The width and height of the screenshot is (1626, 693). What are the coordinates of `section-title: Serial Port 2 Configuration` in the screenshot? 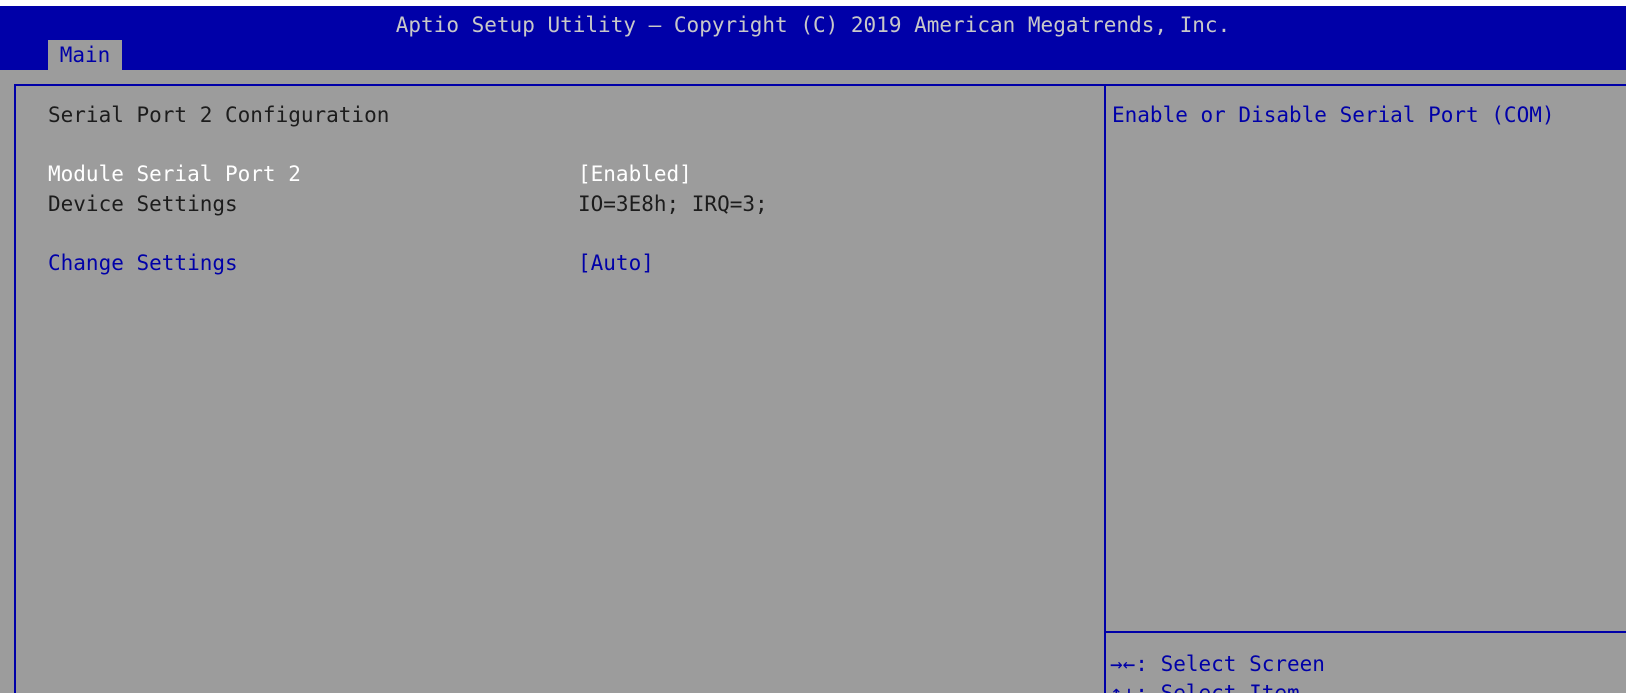 It's located at (219, 115).